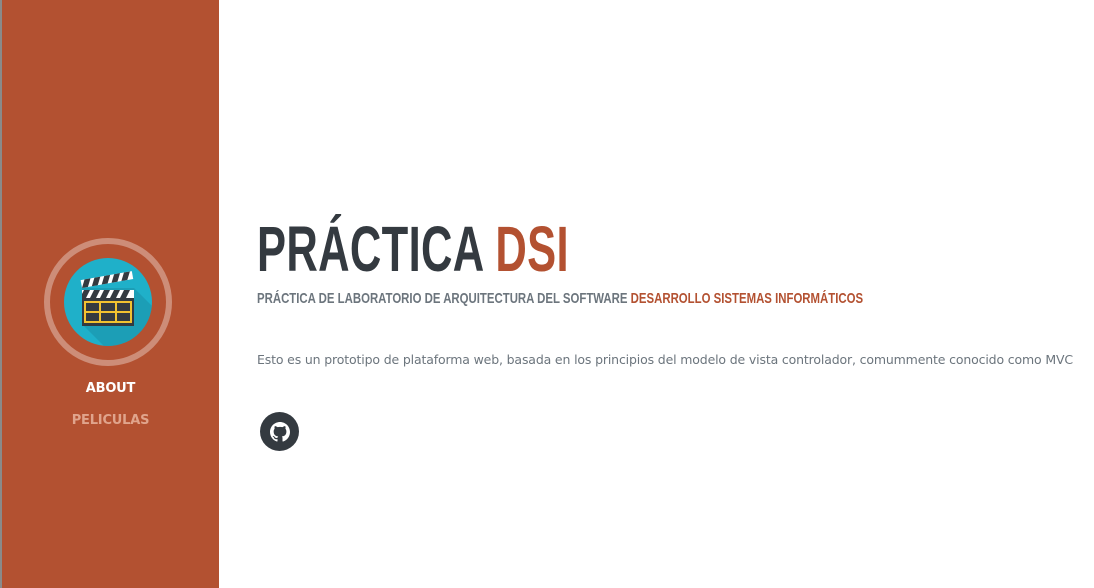 The image size is (1094, 588). I want to click on github-icon, so click(279, 431).